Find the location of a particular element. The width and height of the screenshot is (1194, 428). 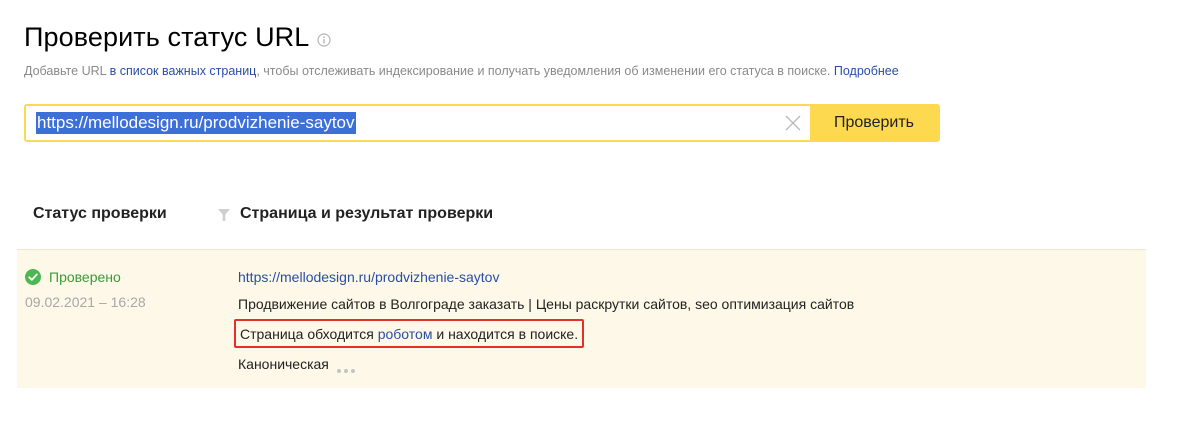

status-line: Проверено is located at coordinates (85, 277).